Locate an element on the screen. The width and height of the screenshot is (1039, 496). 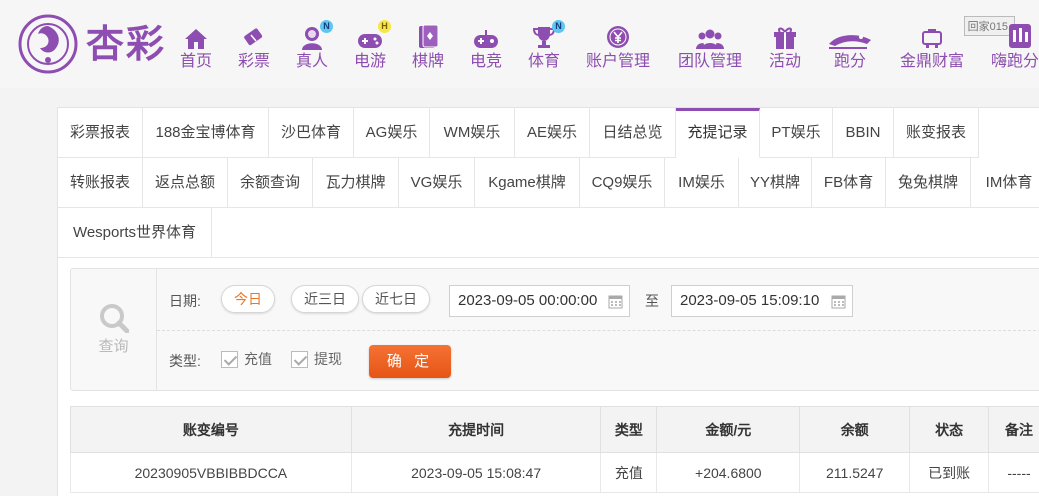
nav-running: 跑分 is located at coordinates (850, 47).